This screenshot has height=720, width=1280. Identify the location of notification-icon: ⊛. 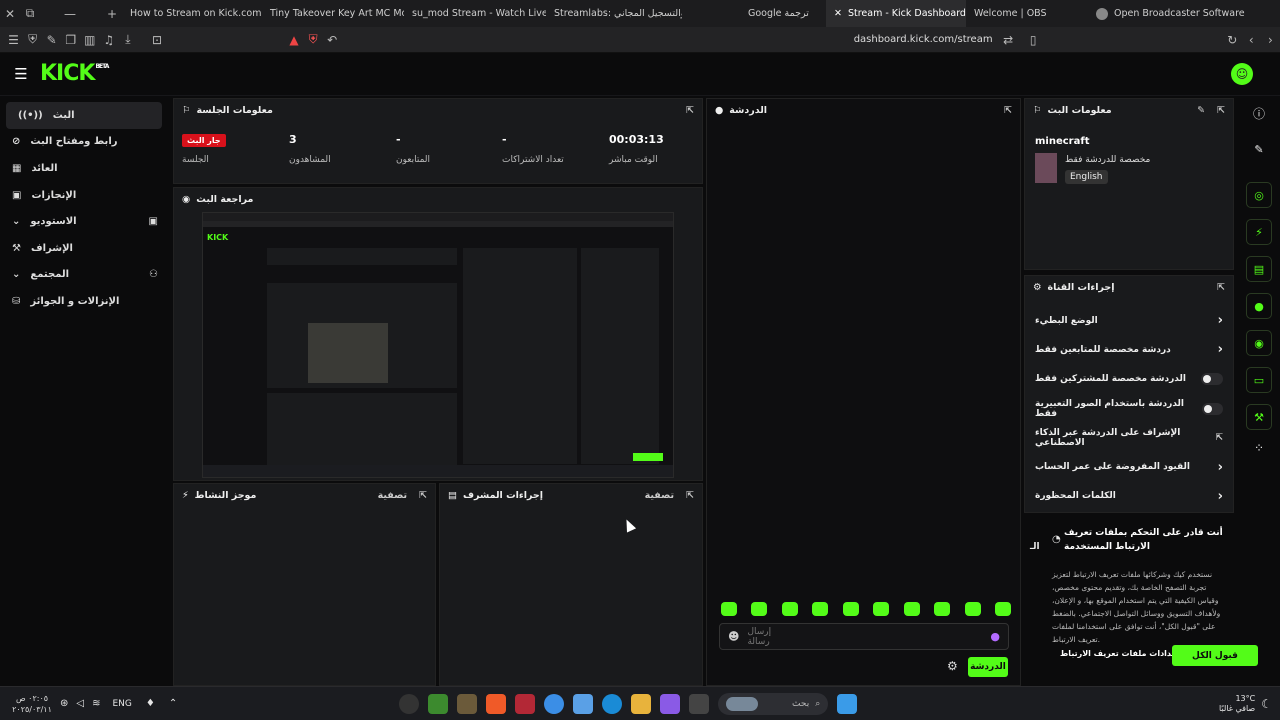
(64, 703).